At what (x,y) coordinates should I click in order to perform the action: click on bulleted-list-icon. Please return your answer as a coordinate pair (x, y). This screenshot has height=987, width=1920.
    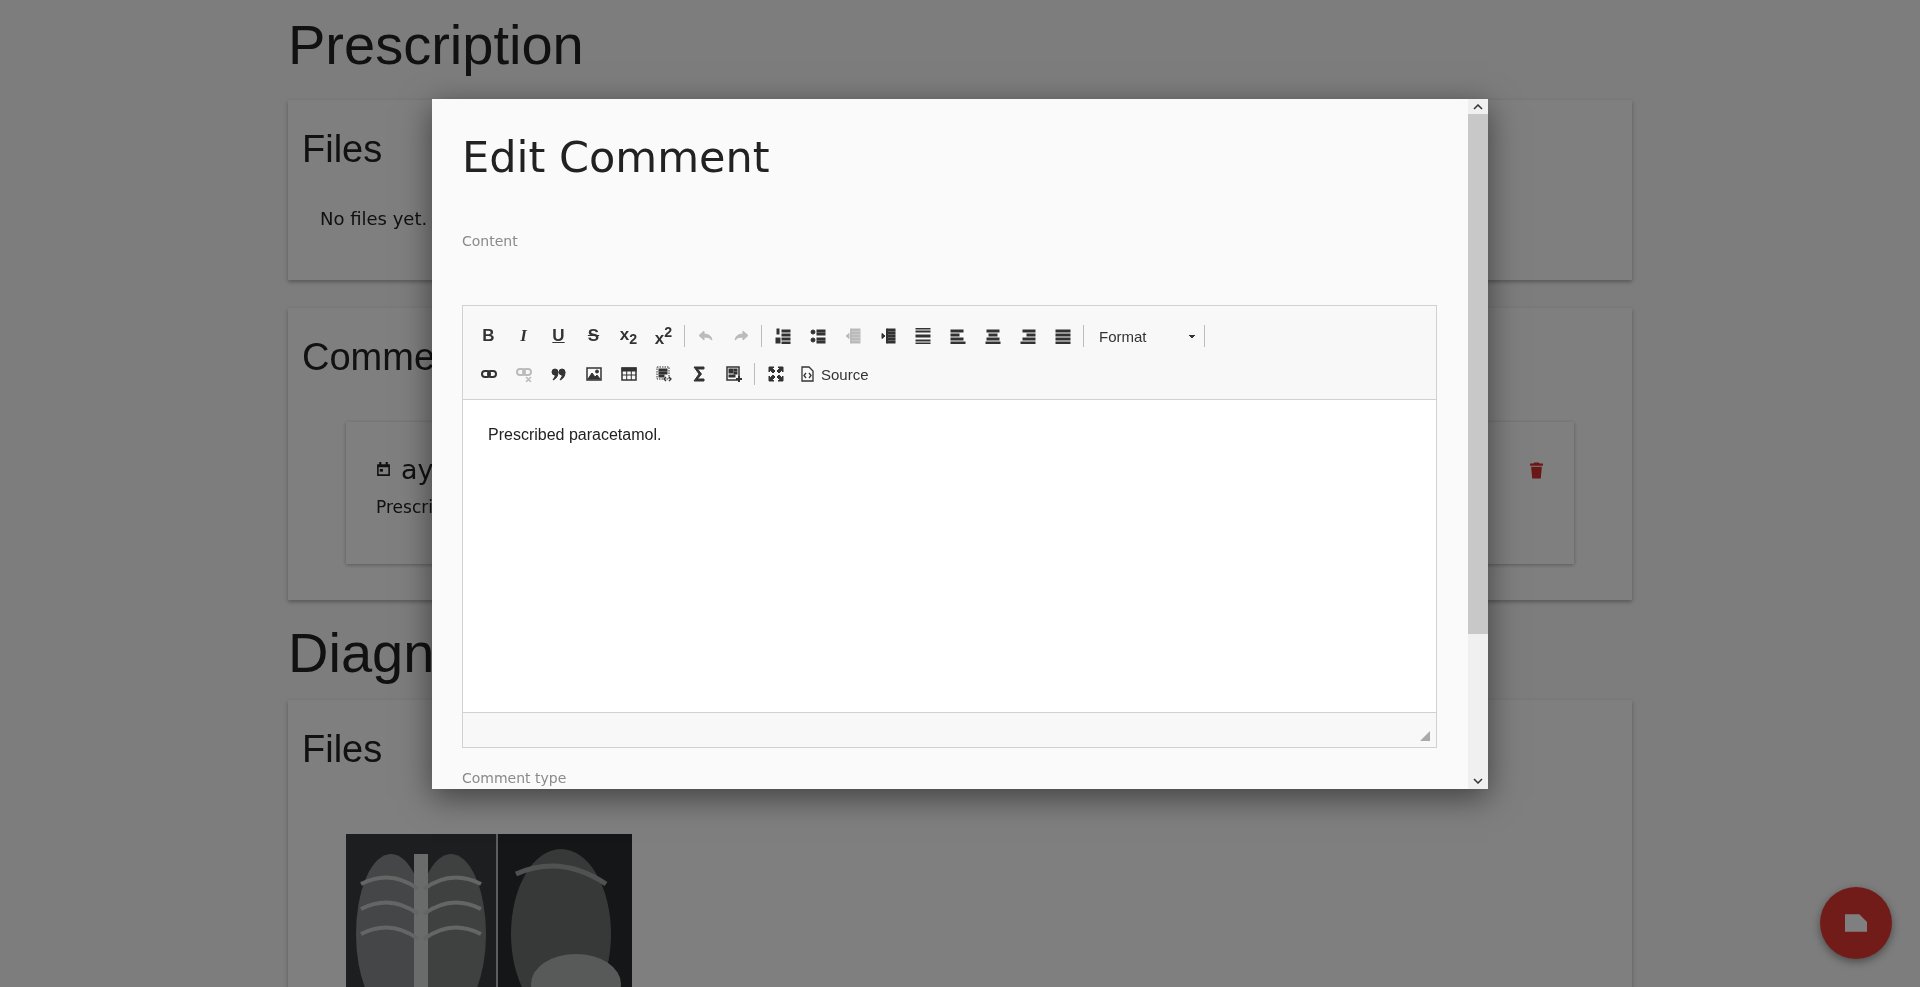
    Looking at the image, I should click on (817, 336).